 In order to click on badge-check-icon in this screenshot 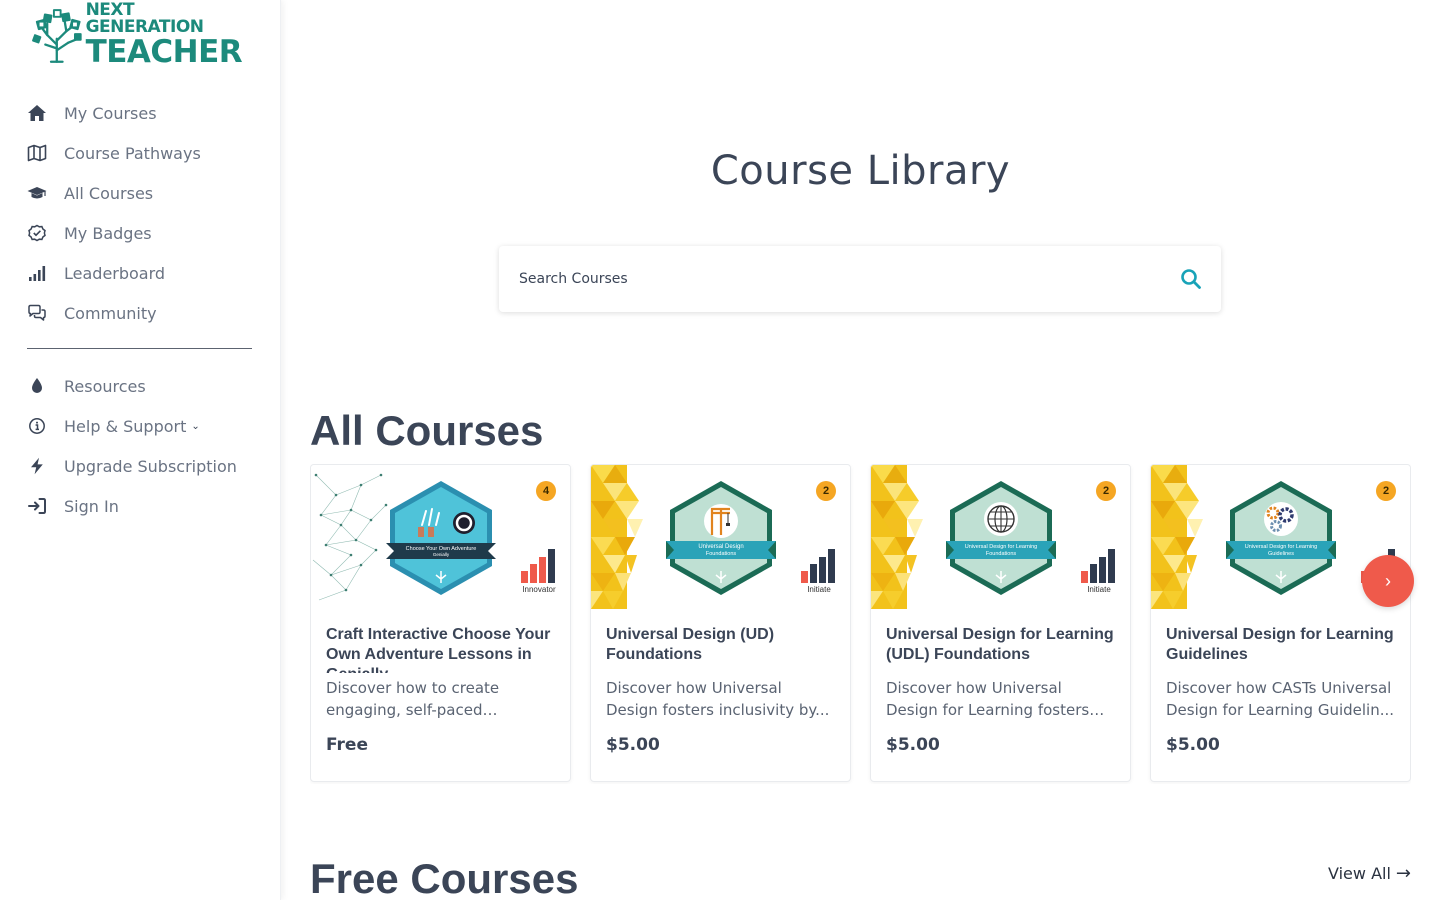, I will do `click(38, 233)`.